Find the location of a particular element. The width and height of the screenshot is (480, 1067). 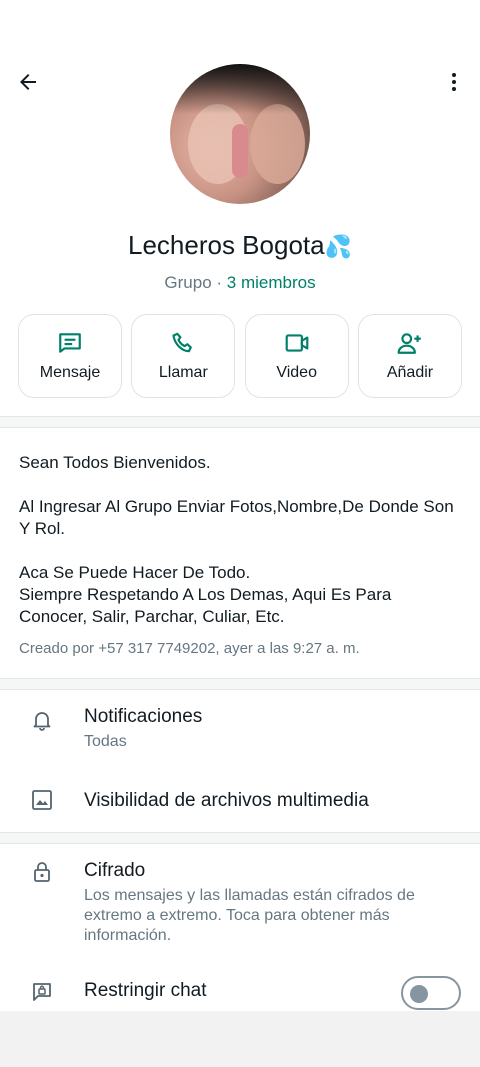

media-visibility-title: Visibilidad de archivos multimedia is located at coordinates (226, 800).